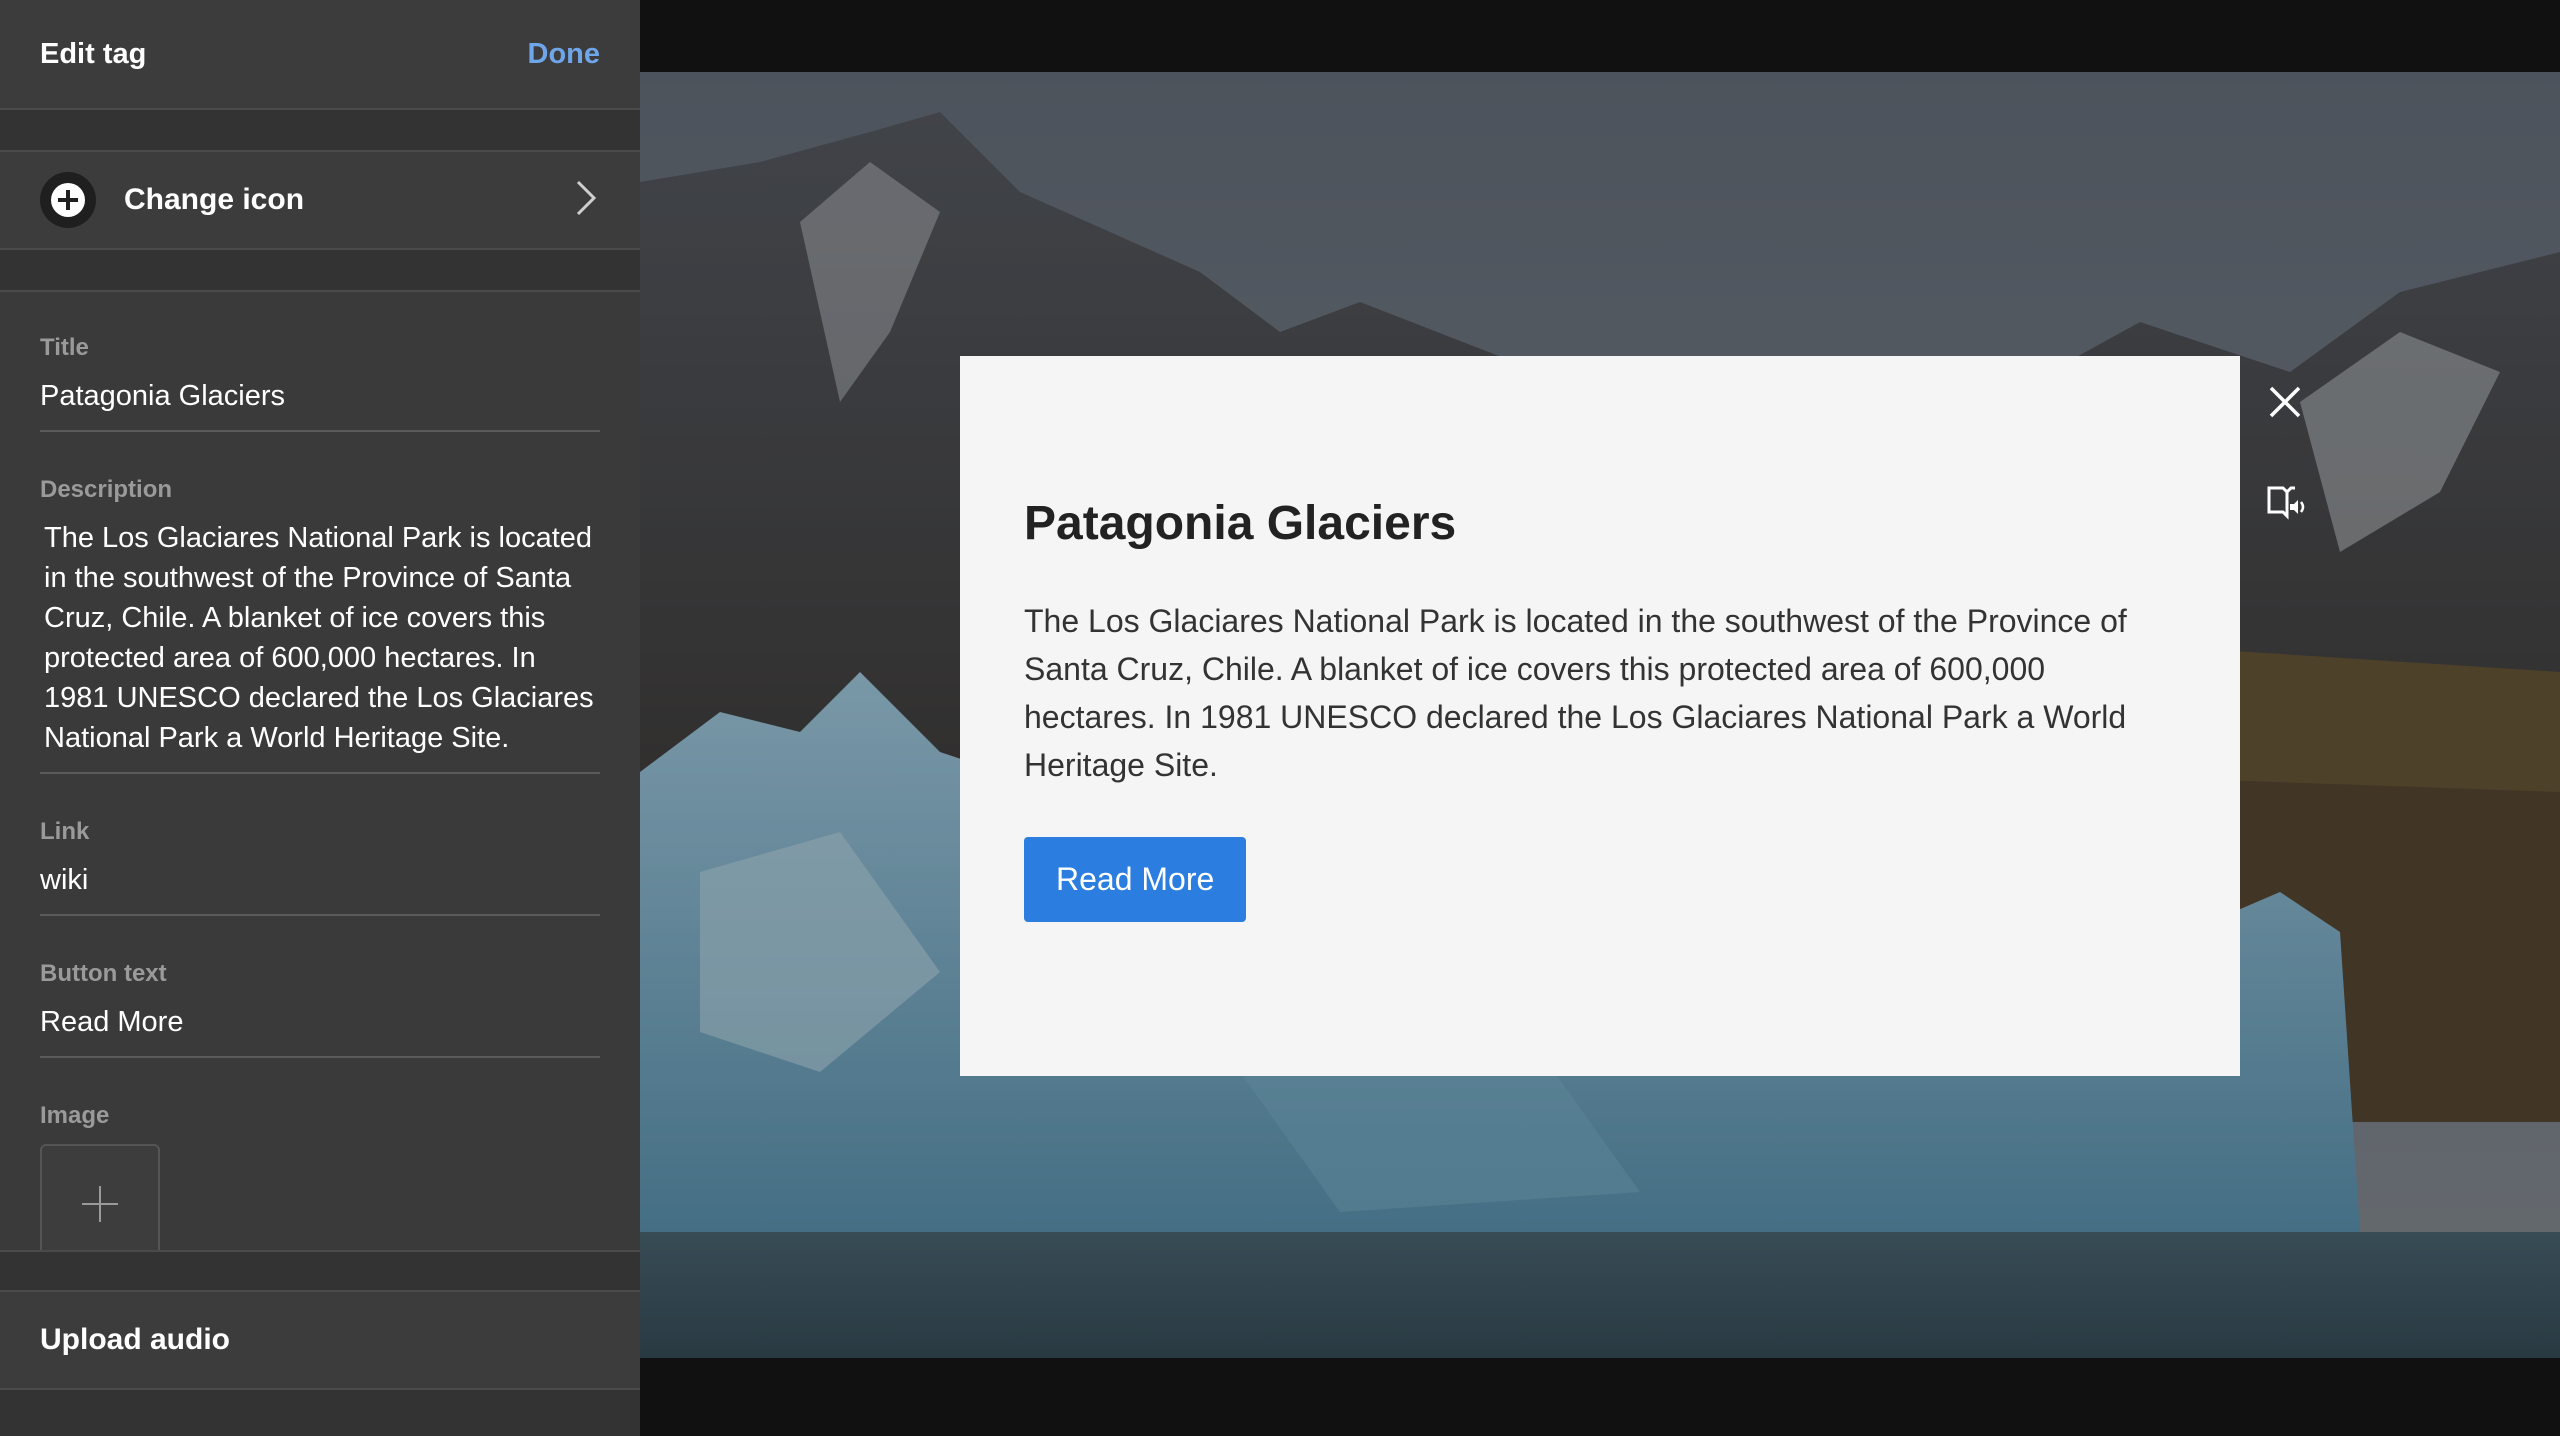  What do you see at coordinates (320, 1030) in the screenshot?
I see `button-text-input: Read More` at bounding box center [320, 1030].